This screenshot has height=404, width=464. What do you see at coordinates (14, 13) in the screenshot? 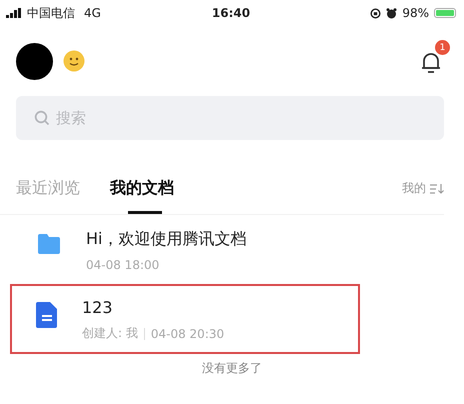
I see `signal-icon` at bounding box center [14, 13].